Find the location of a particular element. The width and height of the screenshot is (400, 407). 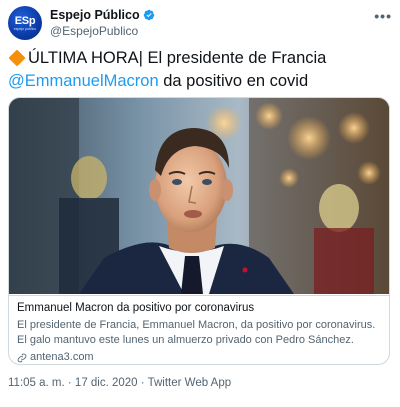

verified-badge-icon is located at coordinates (148, 15).